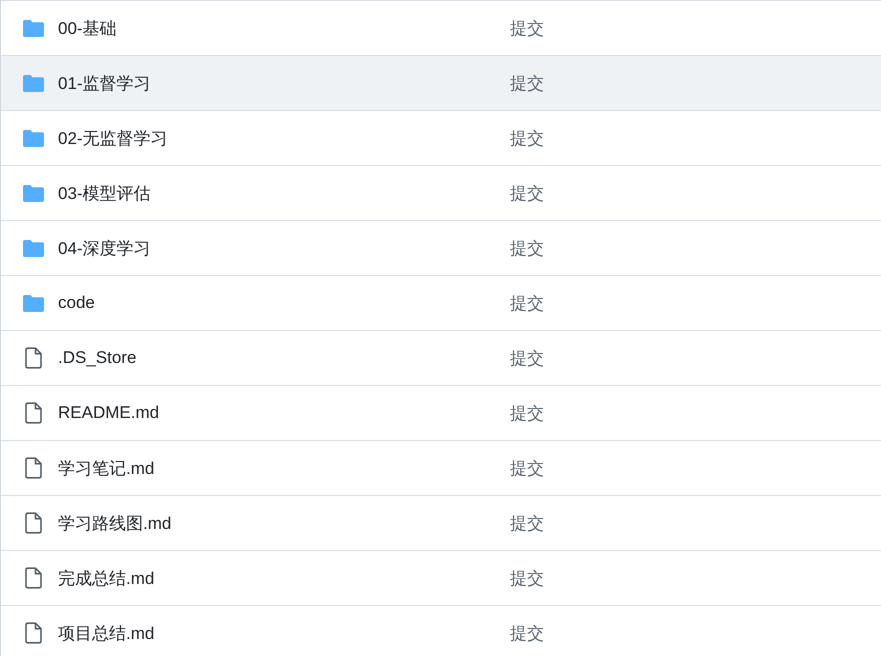 The height and width of the screenshot is (656, 881). Describe the element at coordinates (441, 82) in the screenshot. I see `file-row: 01-监督学习 提交` at that location.